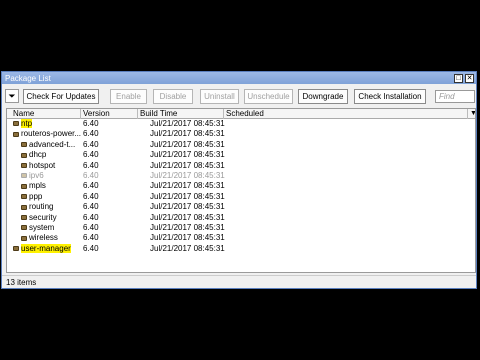 This screenshot has width=480, height=360. What do you see at coordinates (241, 166) in the screenshot?
I see `table-row: hotspot 6.40 Jul/21/2017 08:45:31` at bounding box center [241, 166].